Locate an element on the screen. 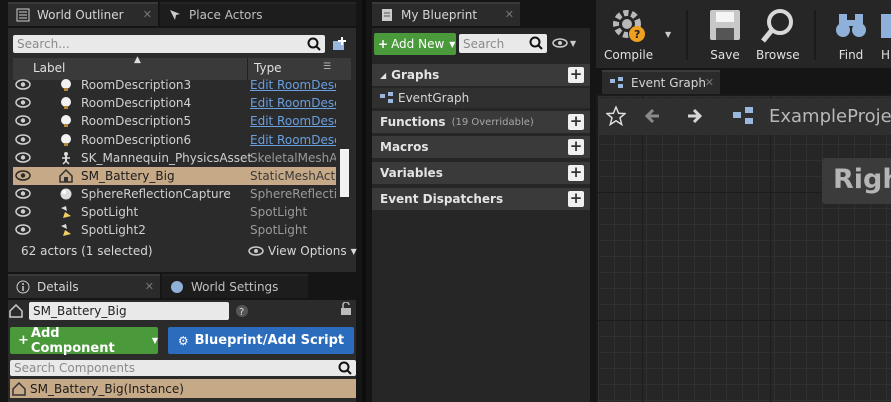 This screenshot has height=402, width=891. graph-breadcrumb-label: ExampleProjec is located at coordinates (830, 116).